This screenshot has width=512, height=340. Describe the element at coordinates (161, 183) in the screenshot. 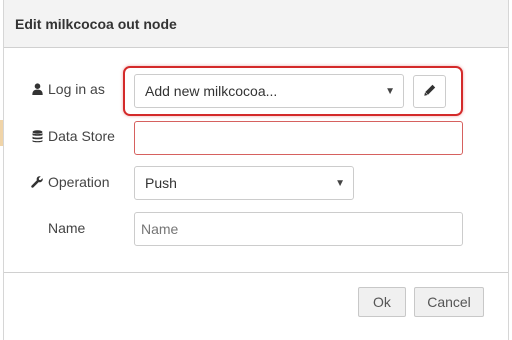

I see `operation-select-value: Push` at that location.